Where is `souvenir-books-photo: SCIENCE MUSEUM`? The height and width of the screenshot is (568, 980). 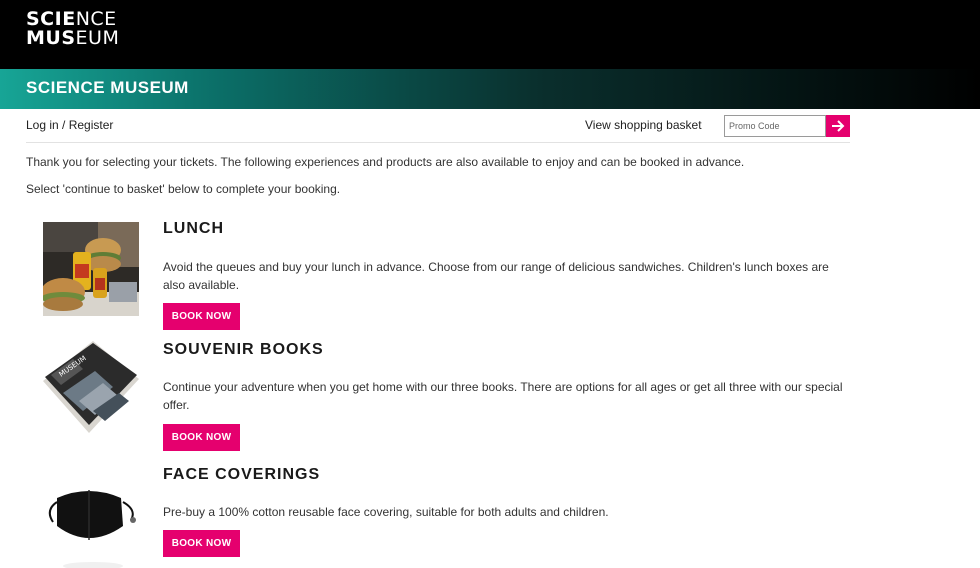
souvenir-books-photo: SCIENCE MUSEUM is located at coordinates (91, 391).